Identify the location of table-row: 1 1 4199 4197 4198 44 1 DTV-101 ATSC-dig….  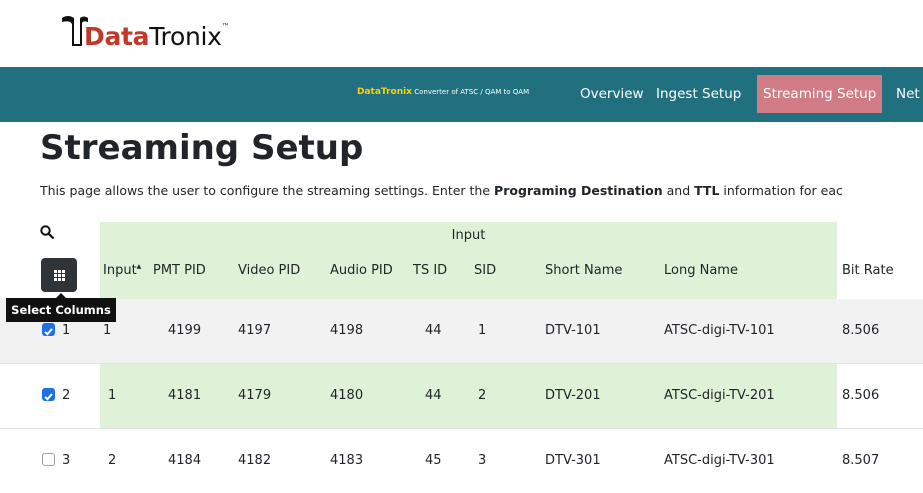
(461, 331).